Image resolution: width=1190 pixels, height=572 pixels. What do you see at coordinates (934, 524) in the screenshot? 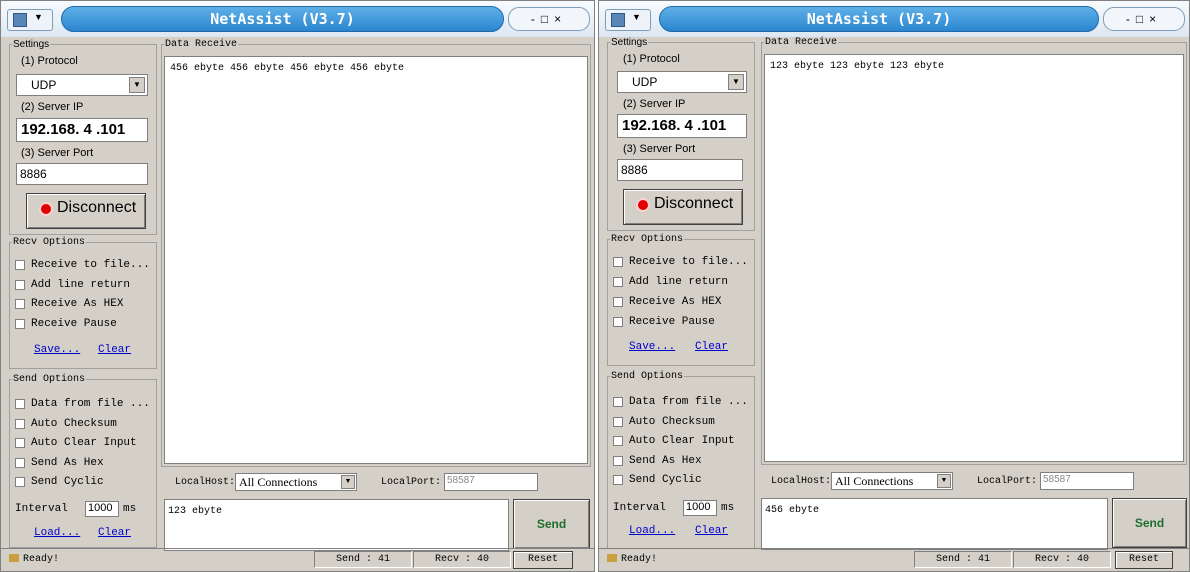
I see `send-input: 456 ebyte` at bounding box center [934, 524].